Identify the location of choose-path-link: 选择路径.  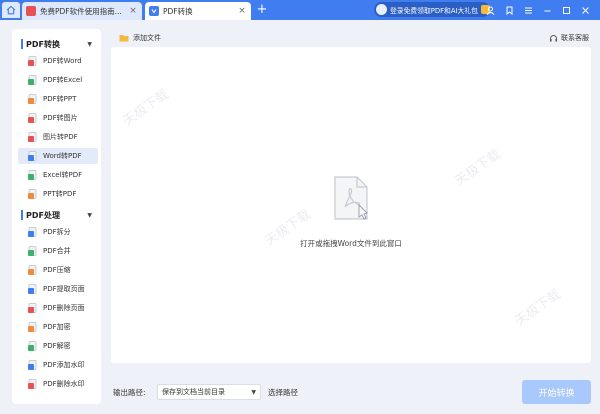
(283, 392).